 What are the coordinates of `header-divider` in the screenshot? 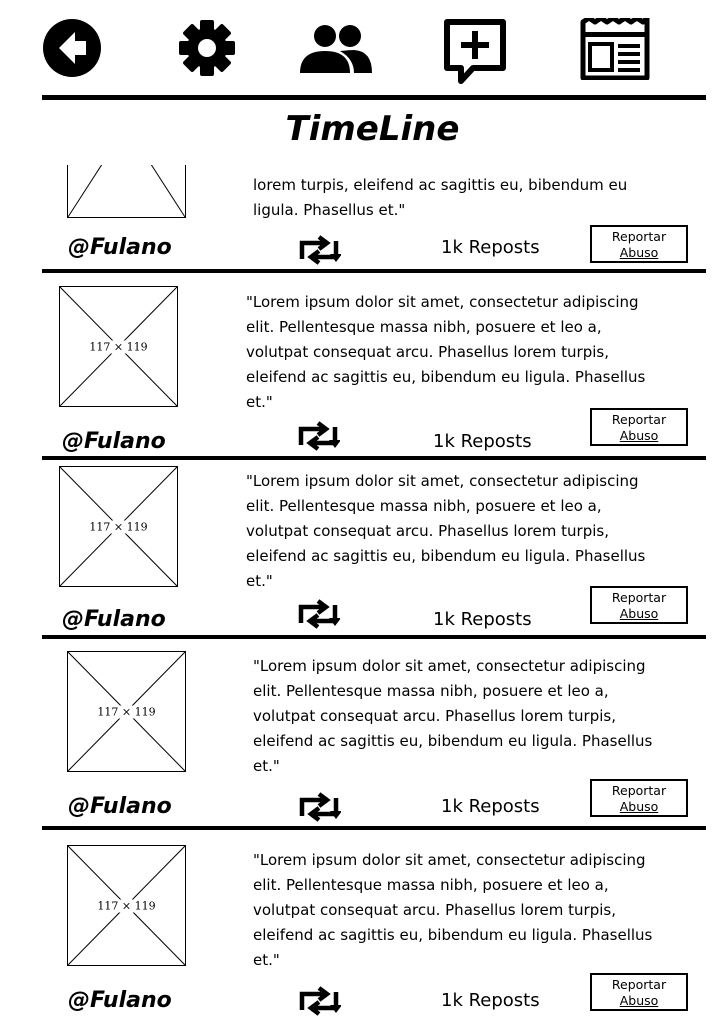 It's located at (374, 97).